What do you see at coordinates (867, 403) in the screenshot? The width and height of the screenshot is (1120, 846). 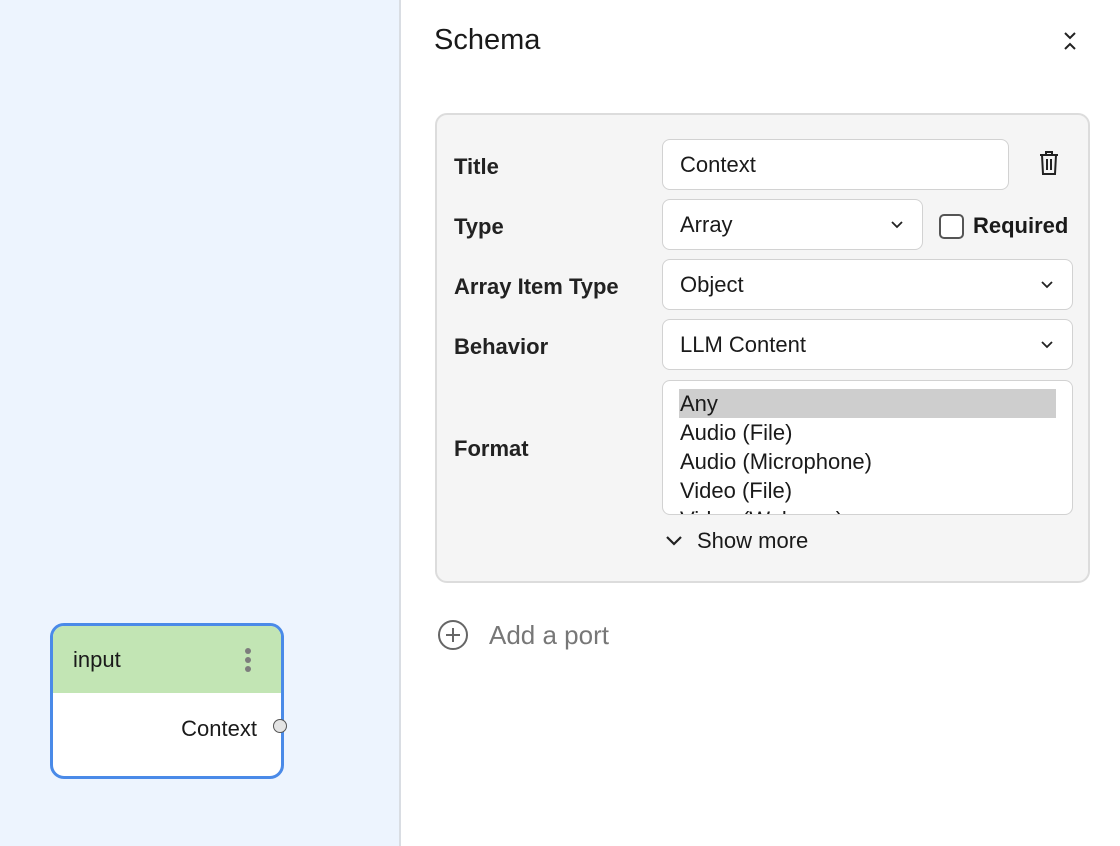 I see `format-option: Any` at bounding box center [867, 403].